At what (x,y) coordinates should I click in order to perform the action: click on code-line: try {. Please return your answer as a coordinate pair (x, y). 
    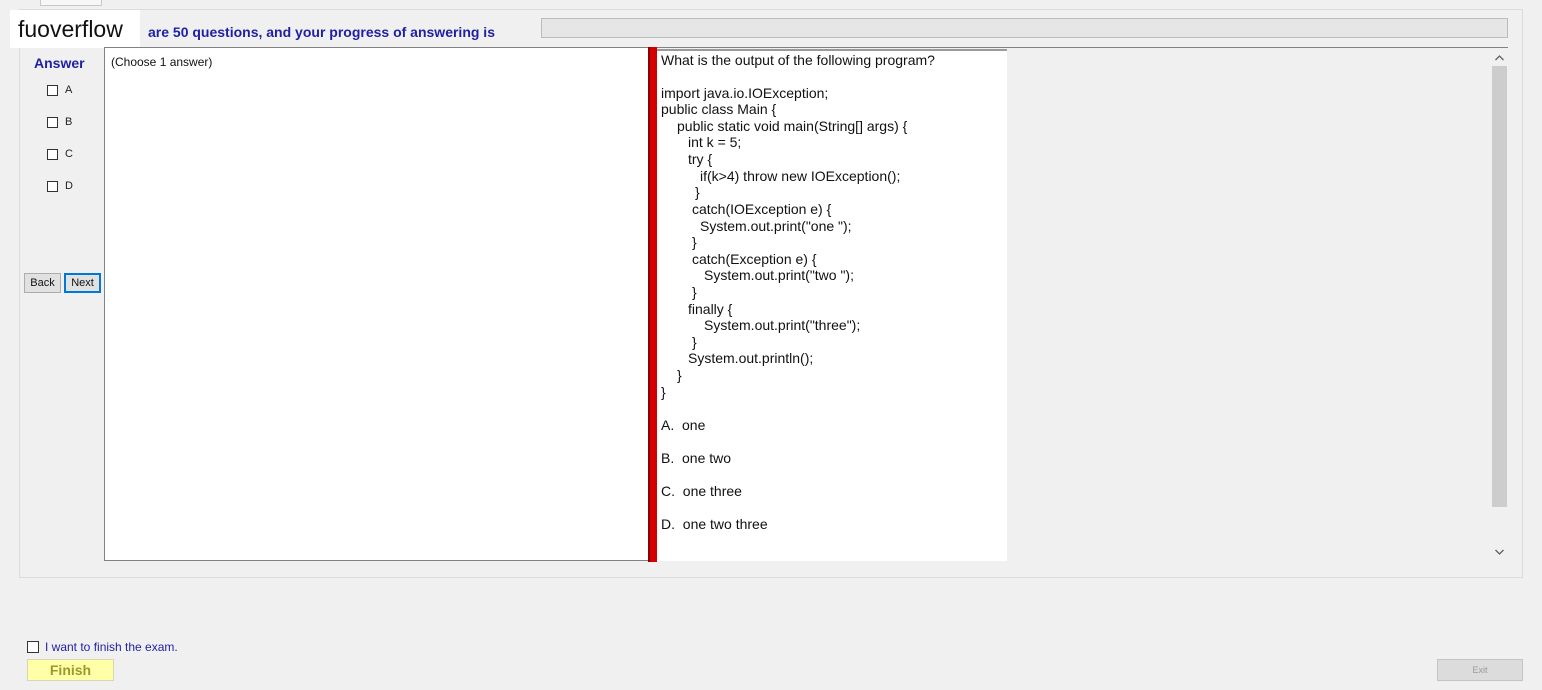
    Looking at the image, I should click on (700, 159).